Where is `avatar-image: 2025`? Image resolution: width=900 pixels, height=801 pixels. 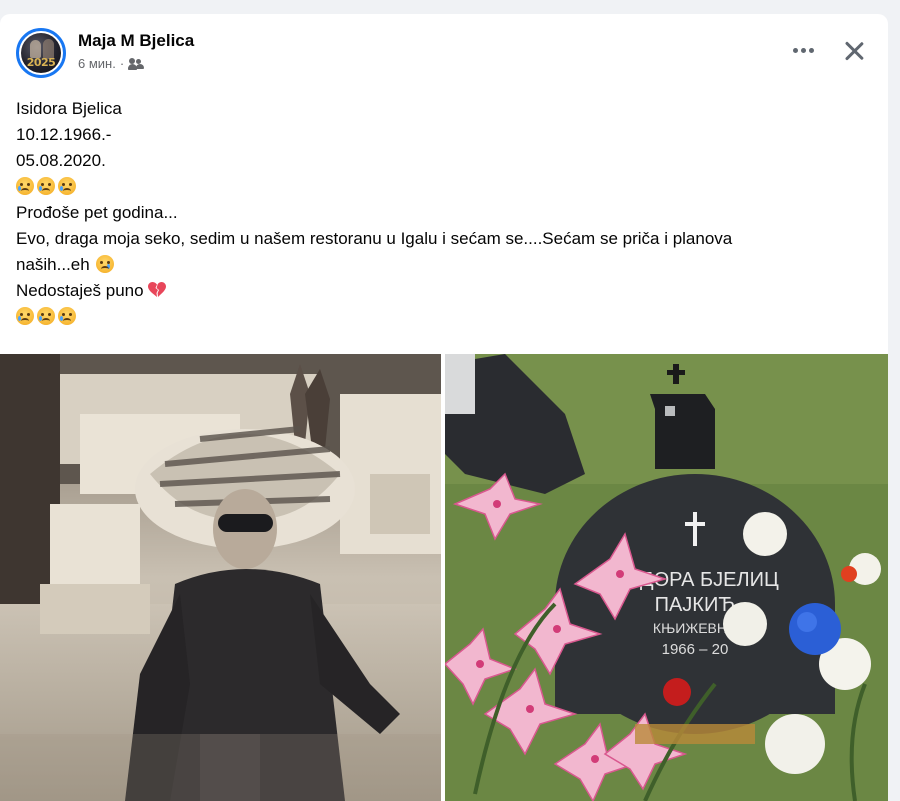 avatar-image: 2025 is located at coordinates (41, 53).